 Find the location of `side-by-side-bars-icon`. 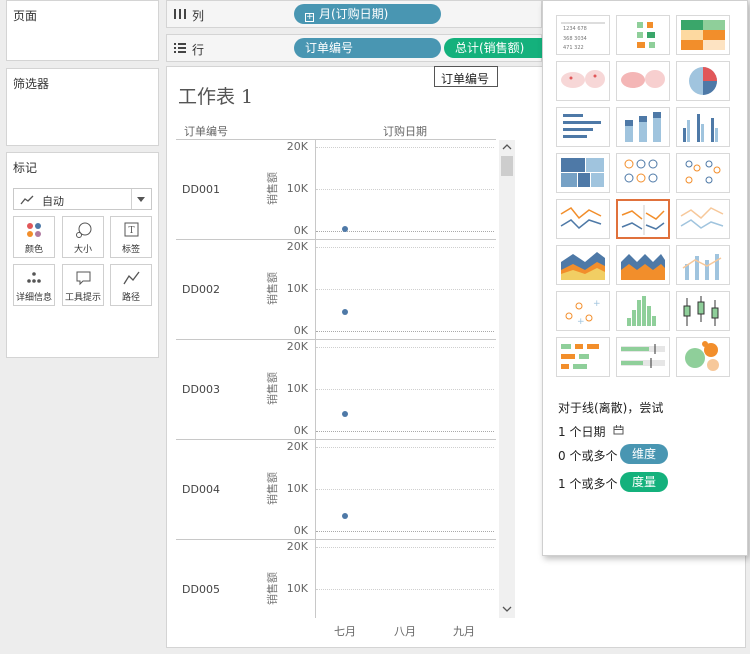

side-by-side-bars-icon is located at coordinates (700, 128).